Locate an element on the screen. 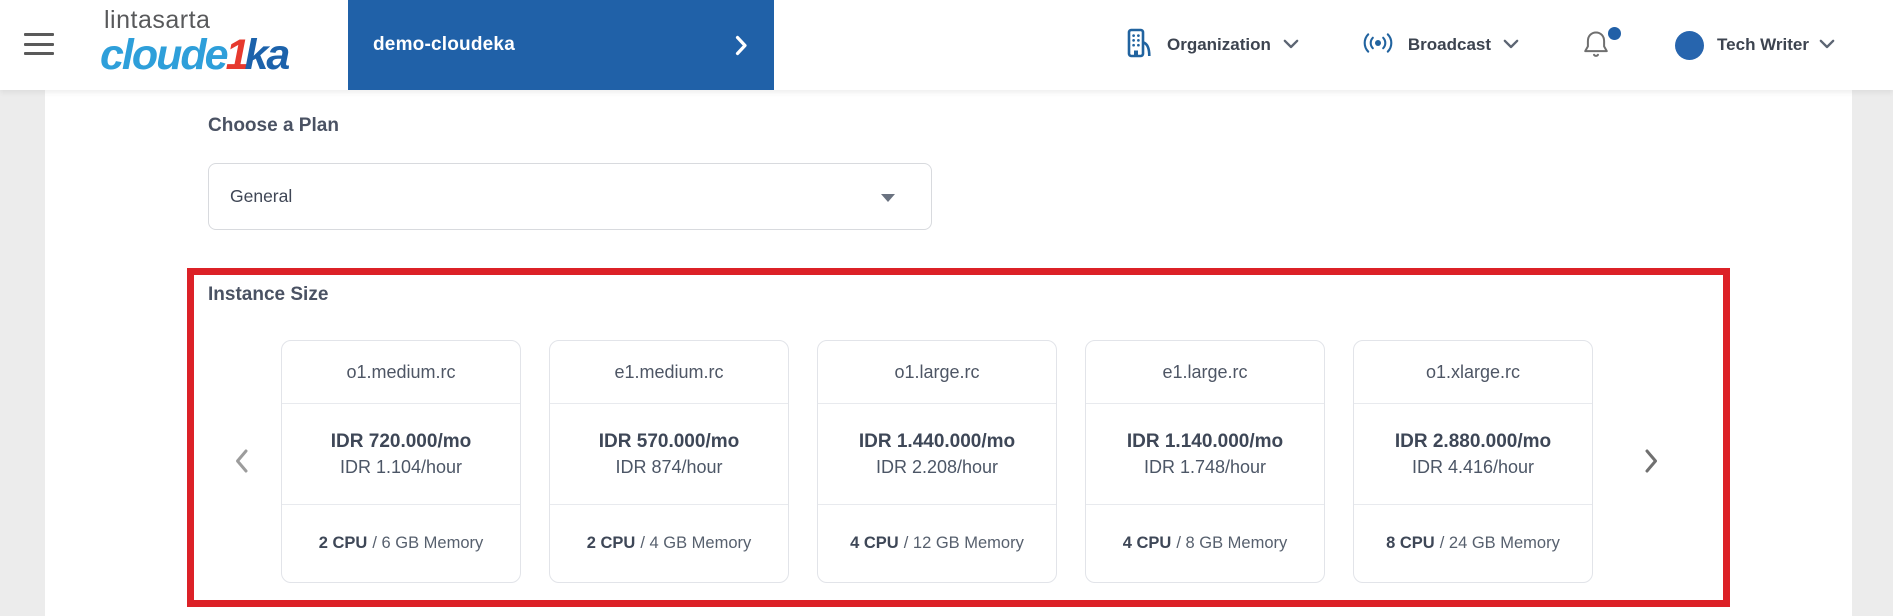 This screenshot has width=1893, height=616. brand-logo: lintasarta cloude1ka is located at coordinates (195, 42).